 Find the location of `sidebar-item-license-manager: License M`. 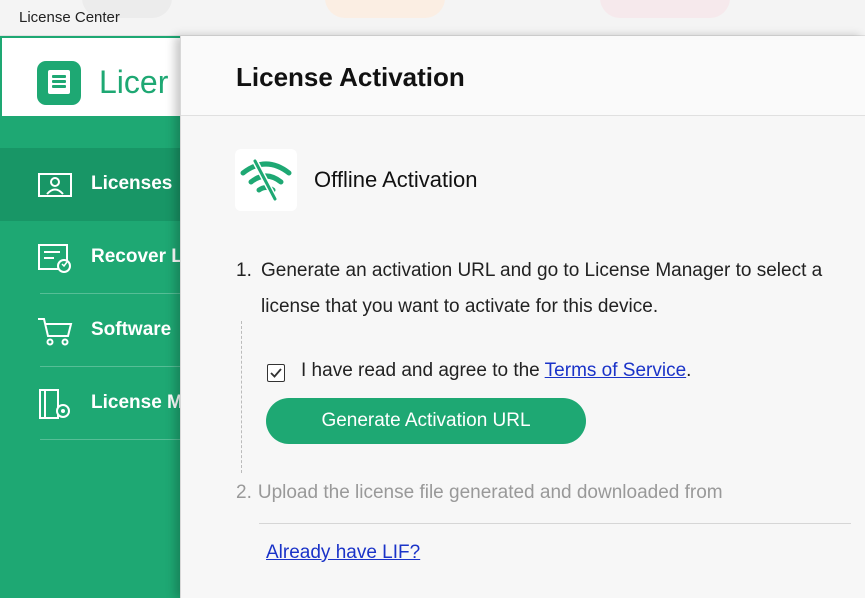

sidebar-item-license-manager: License M is located at coordinates (100, 403).